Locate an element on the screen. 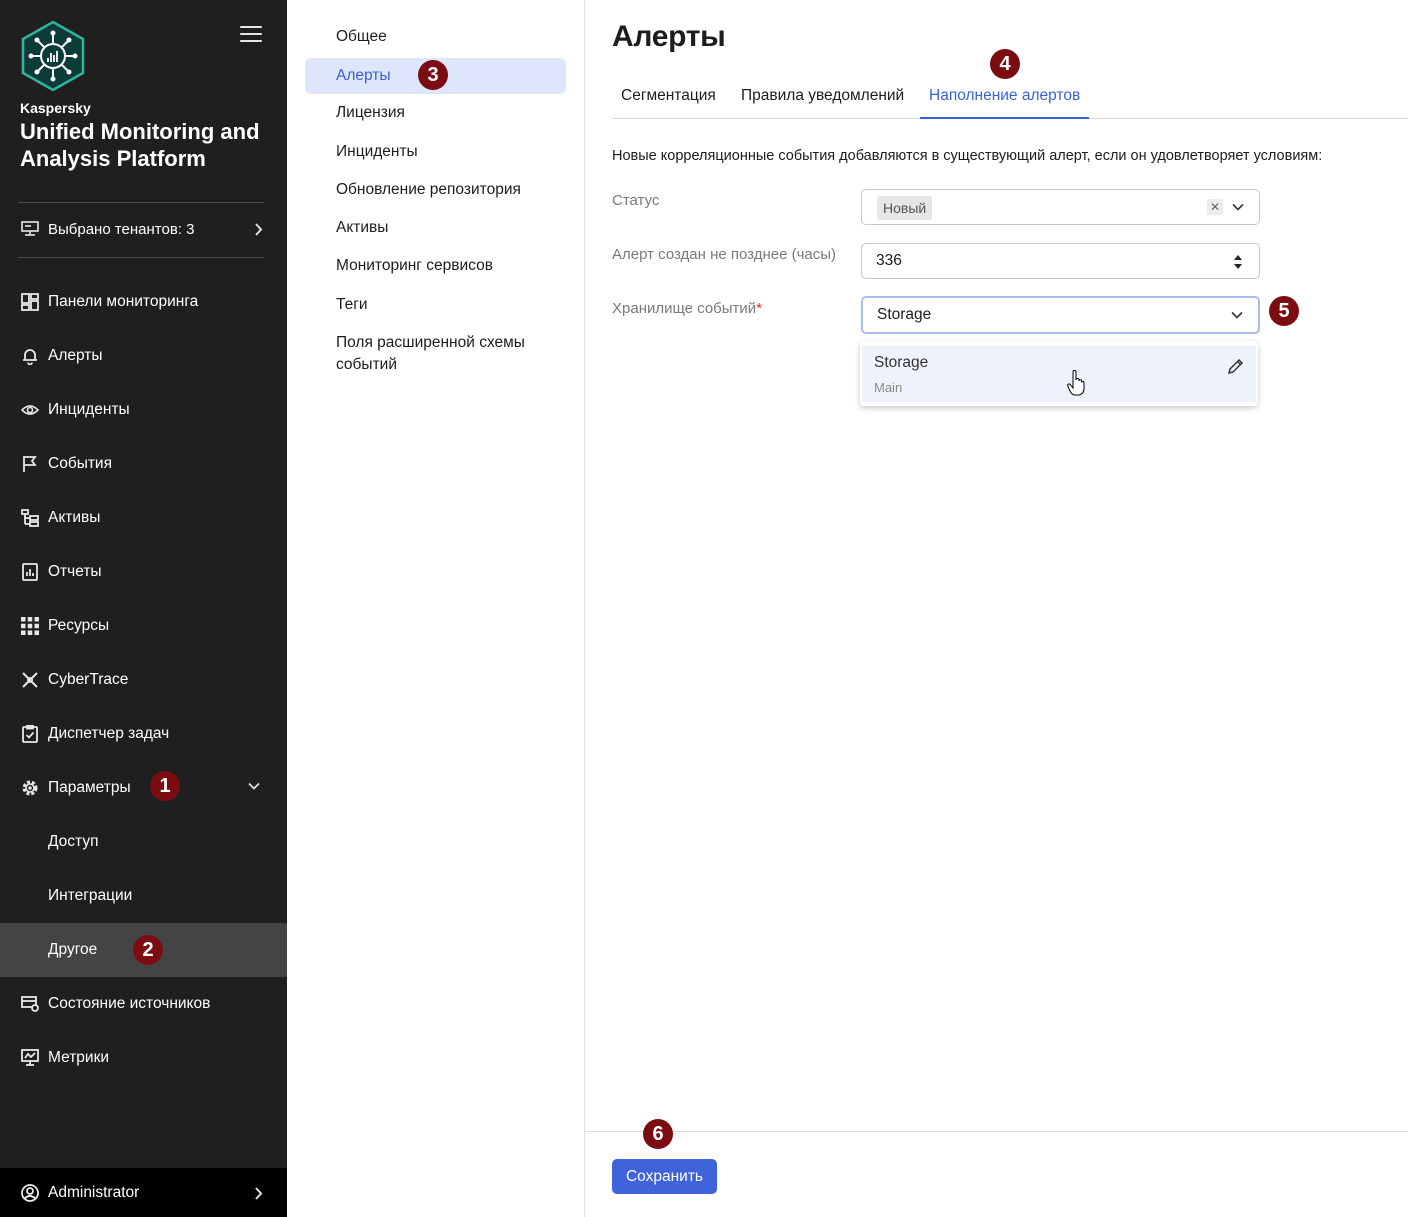 This screenshot has height=1217, width=1408. nav-subitem-access: Доступ is located at coordinates (143, 842).